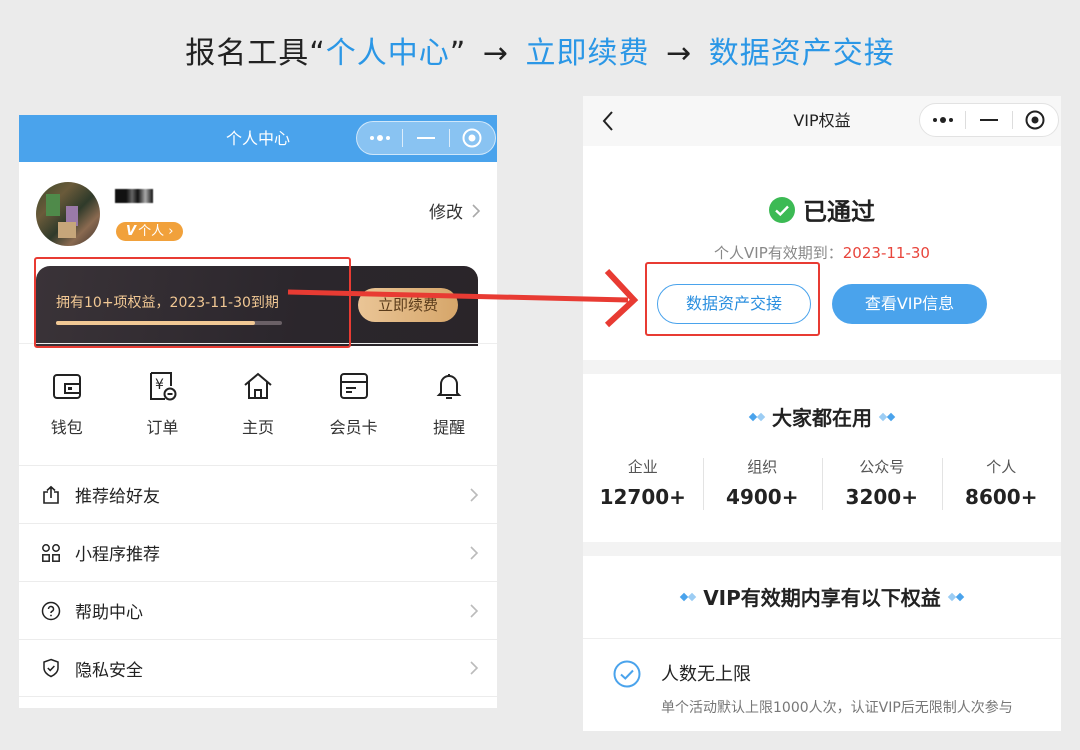 This screenshot has height=750, width=1080. Describe the element at coordinates (679, 53) in the screenshot. I see `title-arrow-2: →` at that location.